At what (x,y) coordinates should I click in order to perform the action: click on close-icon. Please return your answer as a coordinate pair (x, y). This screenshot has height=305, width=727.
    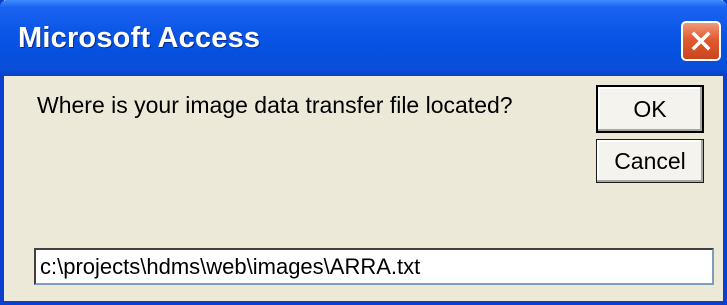
    Looking at the image, I should click on (701, 41).